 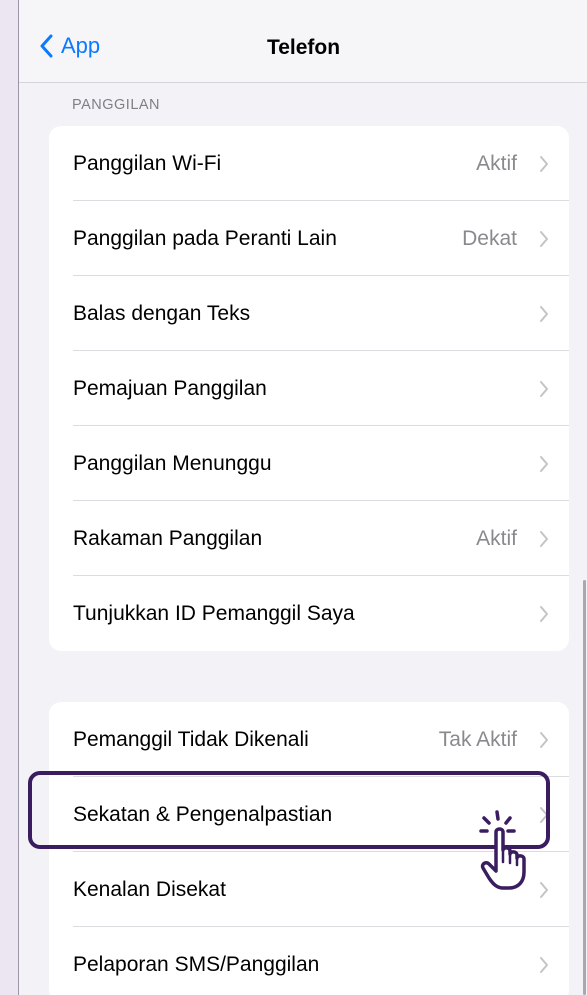 I want to click on hand-pointer-icon, so click(x=502, y=850).